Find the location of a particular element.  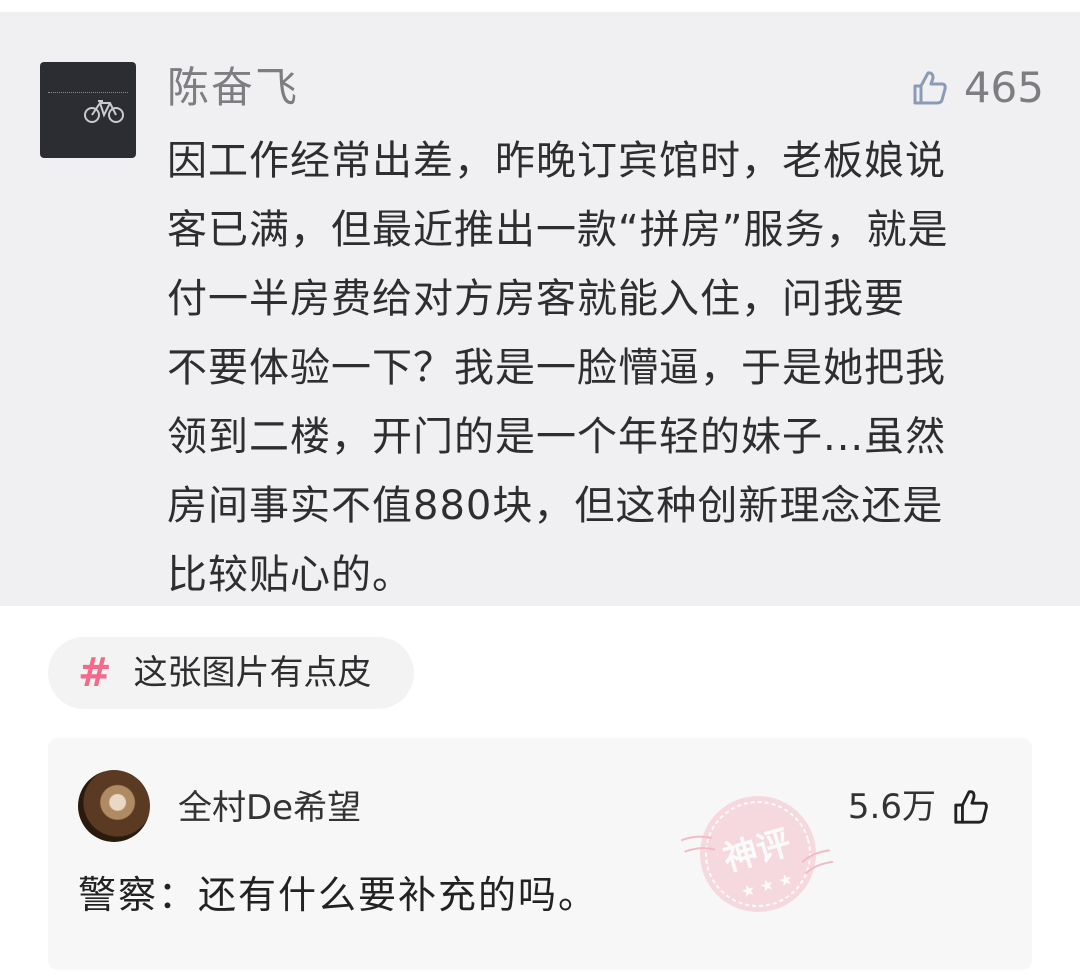

post-body-line: 付一半房费给对方房客就能入住，问我要 is located at coordinates (536, 299).